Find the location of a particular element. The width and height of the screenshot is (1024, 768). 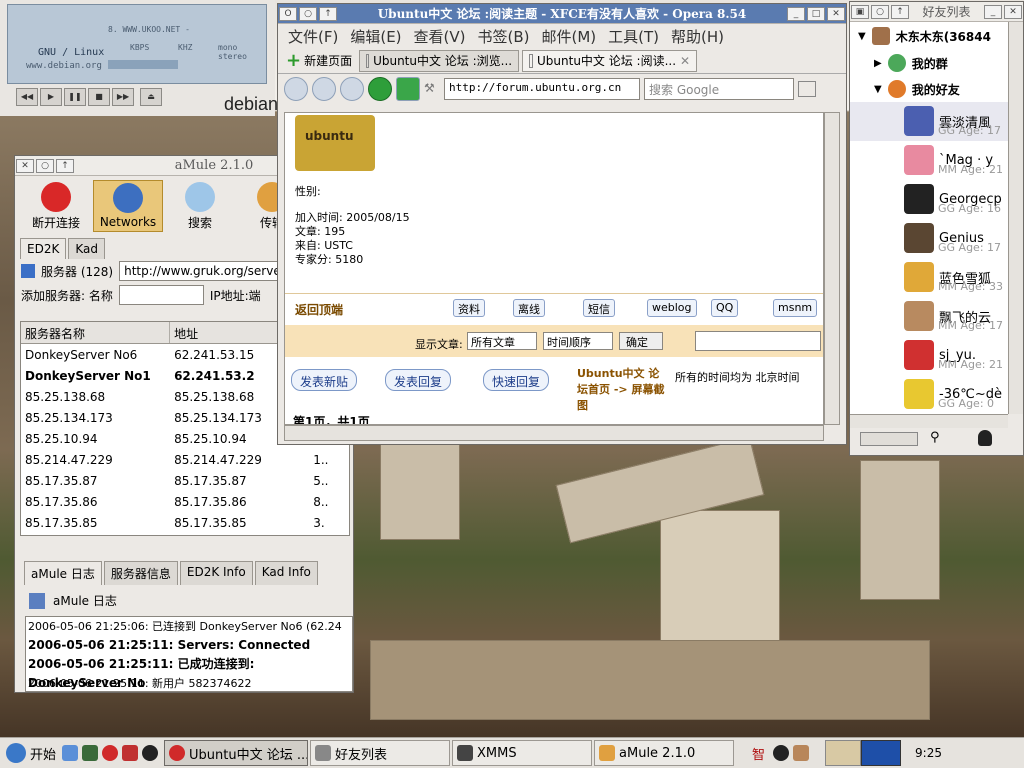

close-tab-icon: ✕ is located at coordinates (685, 61).